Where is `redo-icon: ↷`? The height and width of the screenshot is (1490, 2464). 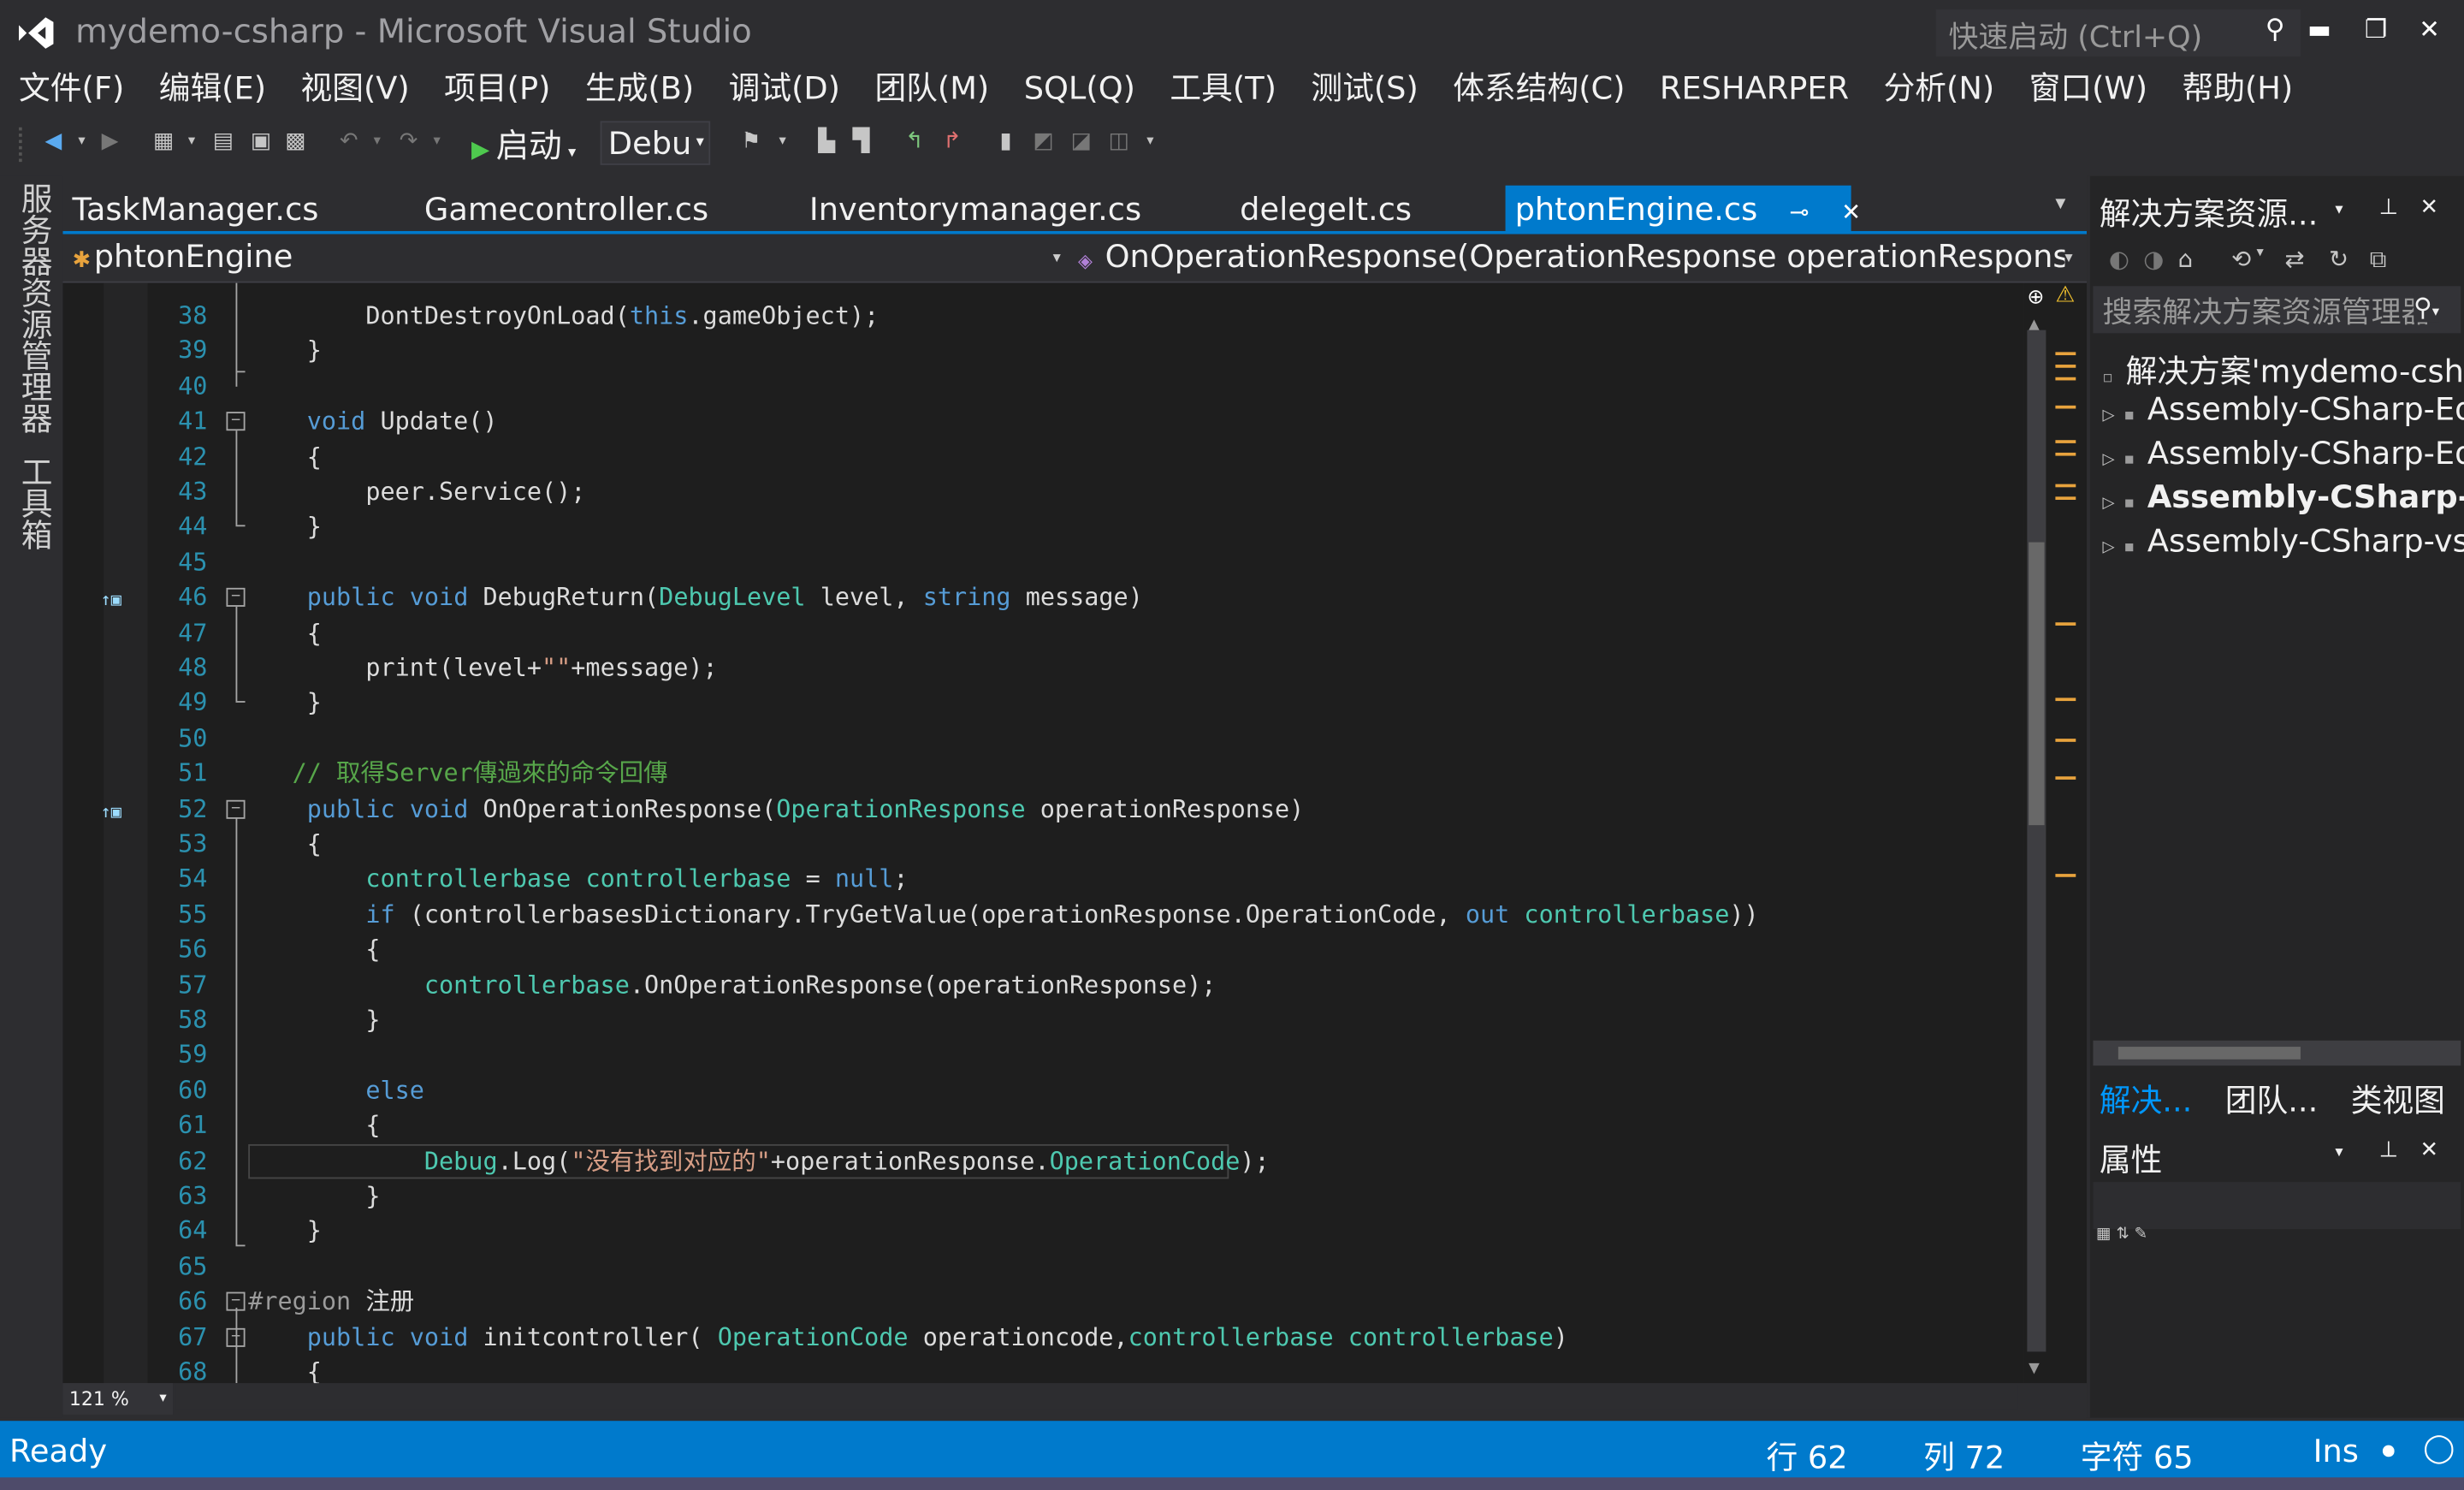
redo-icon: ↷ is located at coordinates (408, 141).